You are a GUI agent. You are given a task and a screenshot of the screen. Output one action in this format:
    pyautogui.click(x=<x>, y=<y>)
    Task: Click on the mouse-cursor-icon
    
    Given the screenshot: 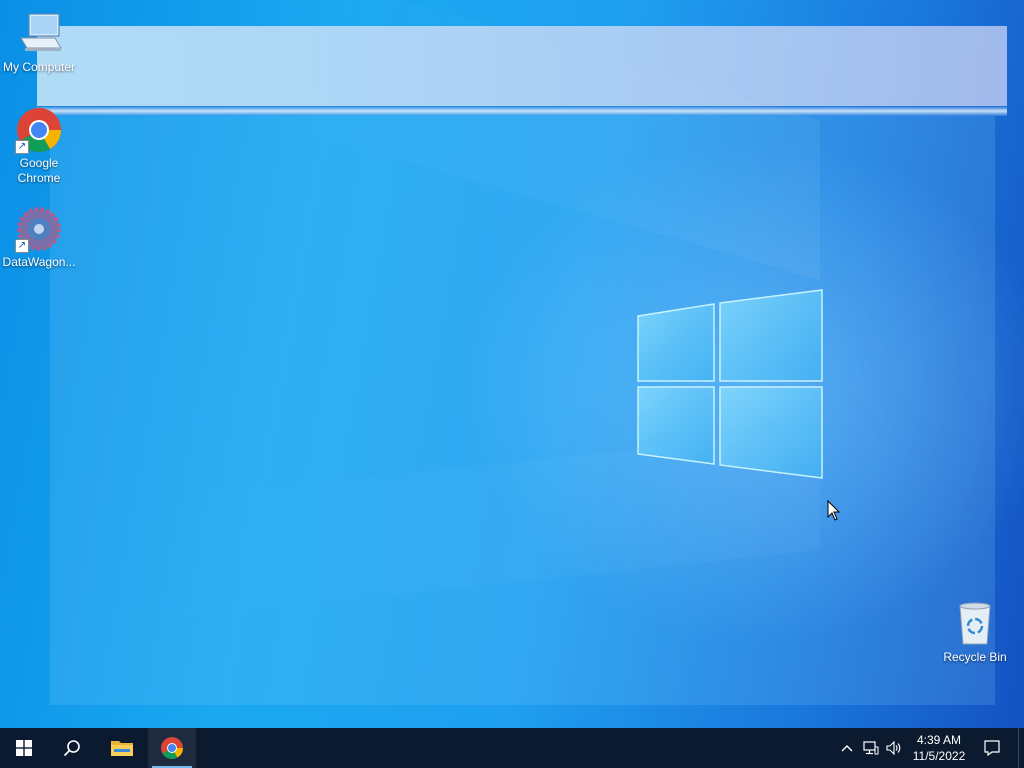 What is the action you would take?
    pyautogui.click(x=834, y=510)
    